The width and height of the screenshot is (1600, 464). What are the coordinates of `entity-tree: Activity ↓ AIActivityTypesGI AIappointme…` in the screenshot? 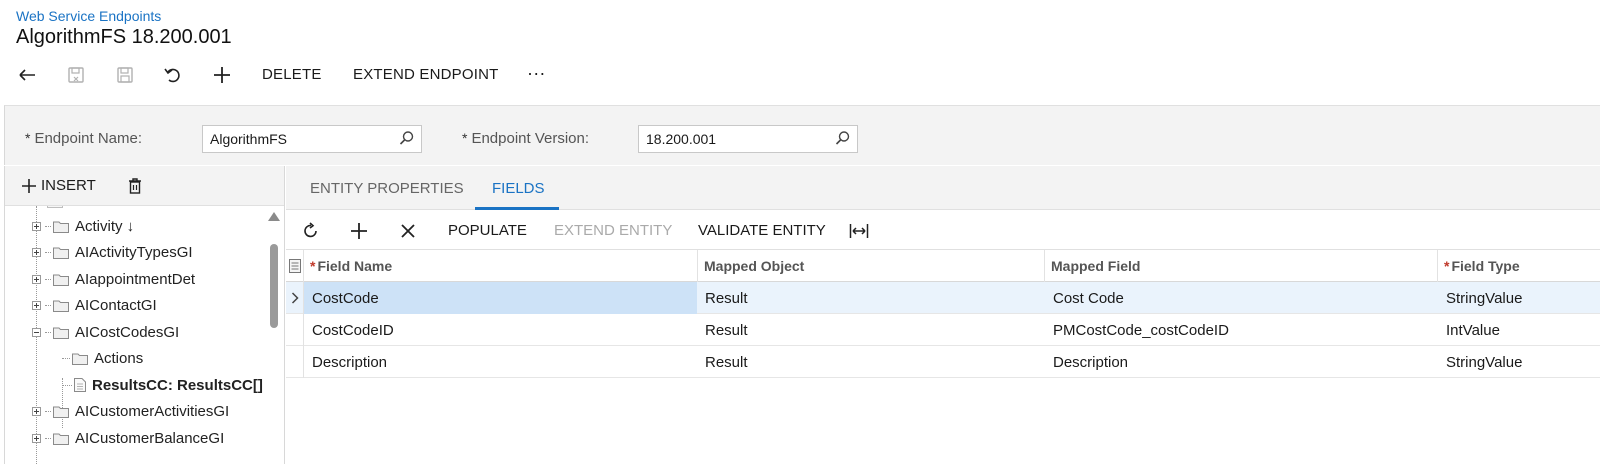 It's located at (144, 335).